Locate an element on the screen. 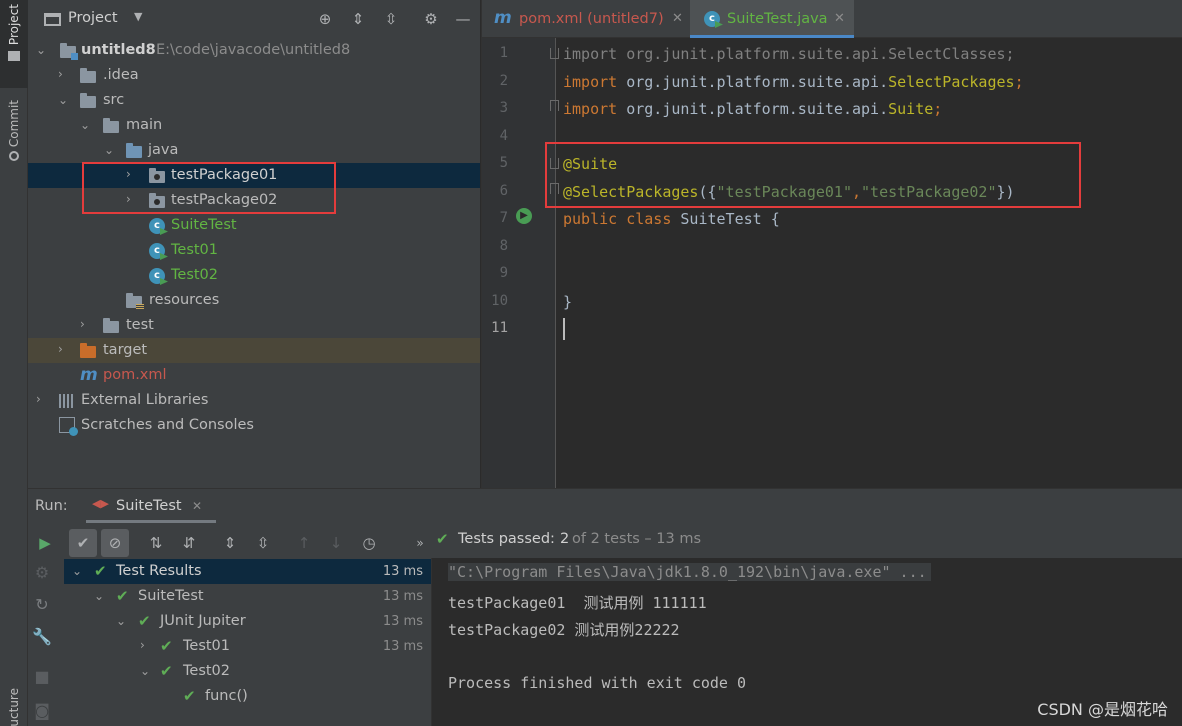  rerun-icon: ▶ is located at coordinates (45, 543).